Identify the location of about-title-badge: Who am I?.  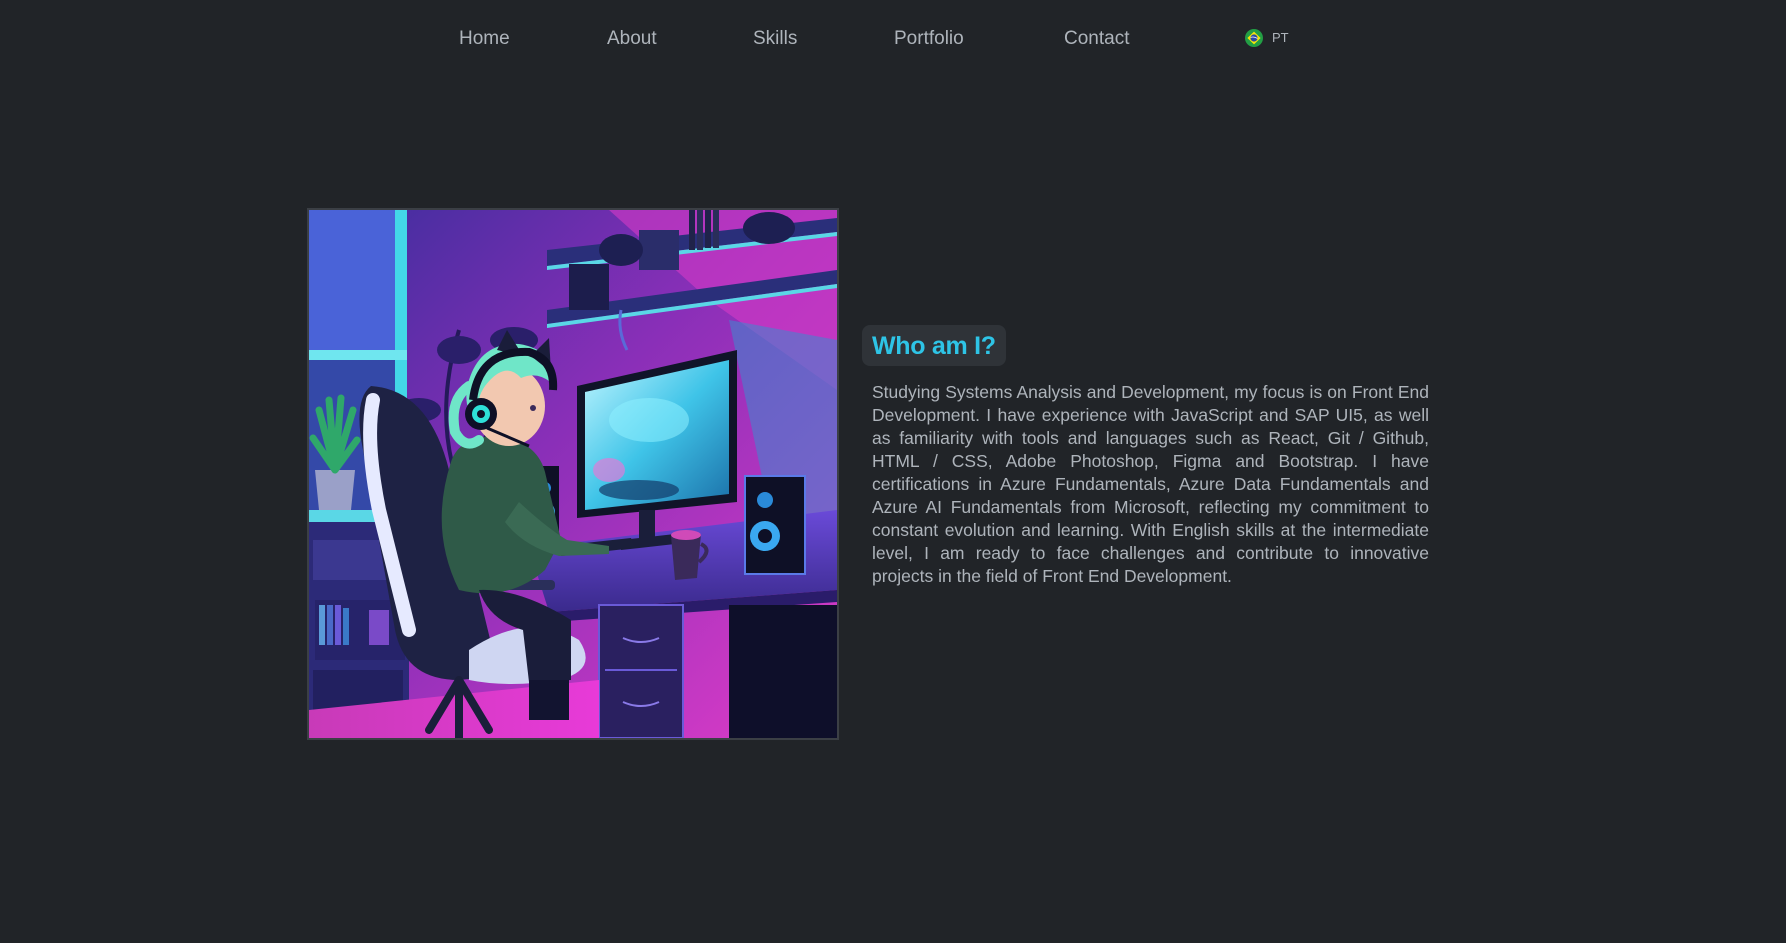
(934, 345).